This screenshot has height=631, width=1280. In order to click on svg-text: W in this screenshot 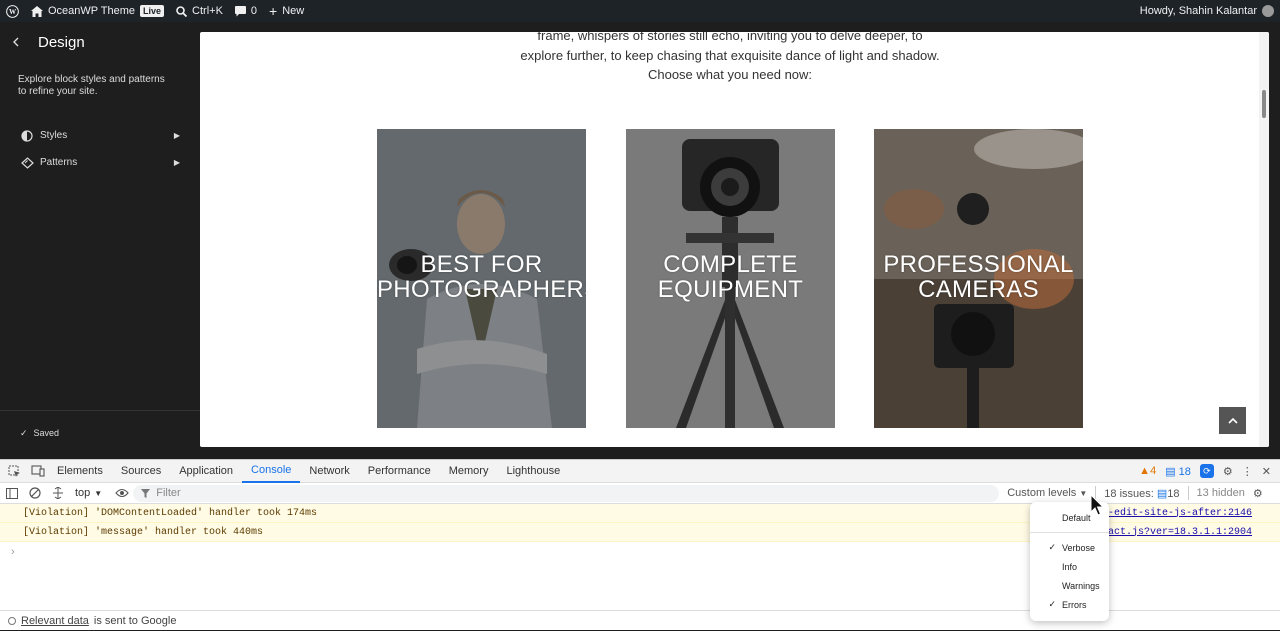, I will do `click(13, 12)`.